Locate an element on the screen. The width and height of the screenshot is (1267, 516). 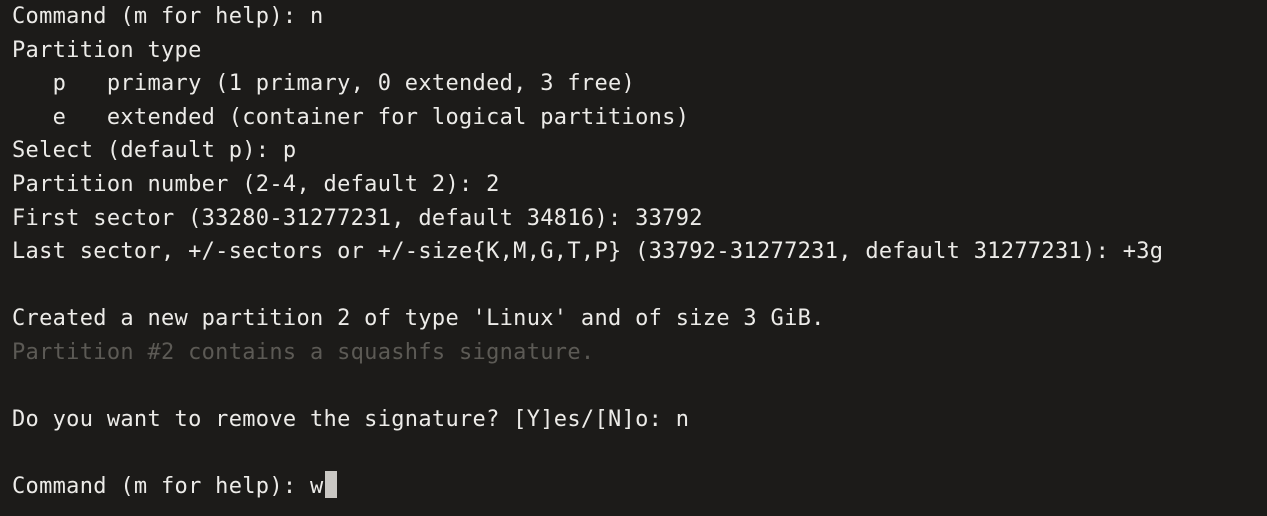
terminal-line-2: Partition type is located at coordinates (639, 51).